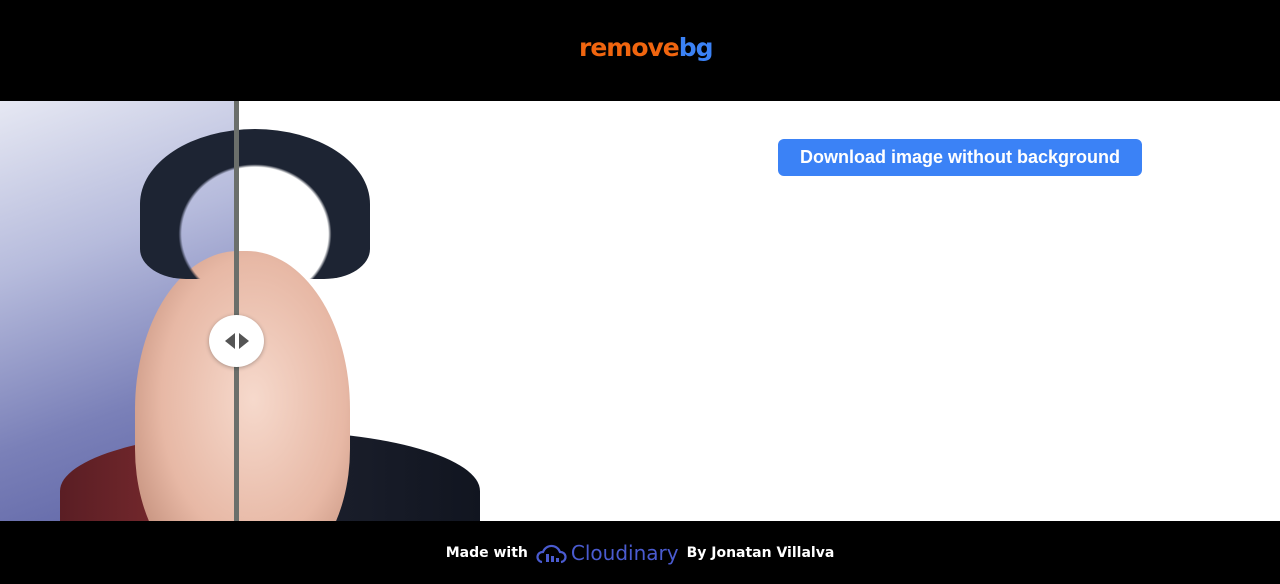 The image size is (1280, 584). What do you see at coordinates (646, 47) in the screenshot?
I see `logo: removebg` at bounding box center [646, 47].